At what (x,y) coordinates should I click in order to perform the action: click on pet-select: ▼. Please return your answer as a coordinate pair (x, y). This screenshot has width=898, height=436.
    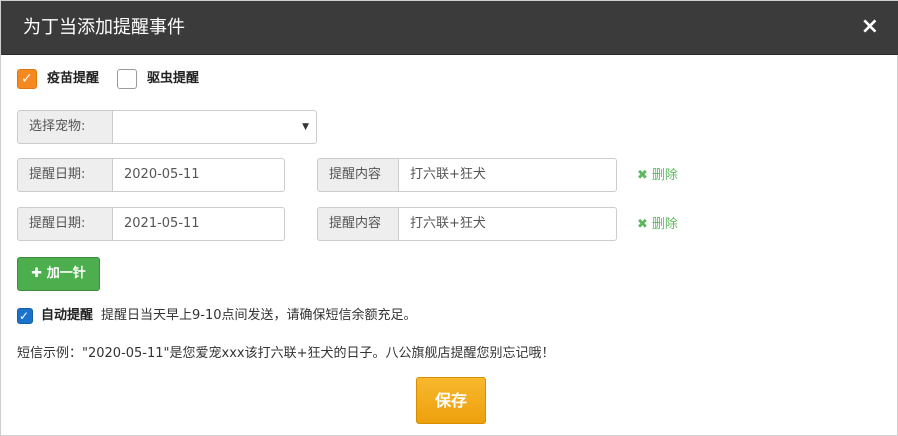
    Looking at the image, I should click on (214, 127).